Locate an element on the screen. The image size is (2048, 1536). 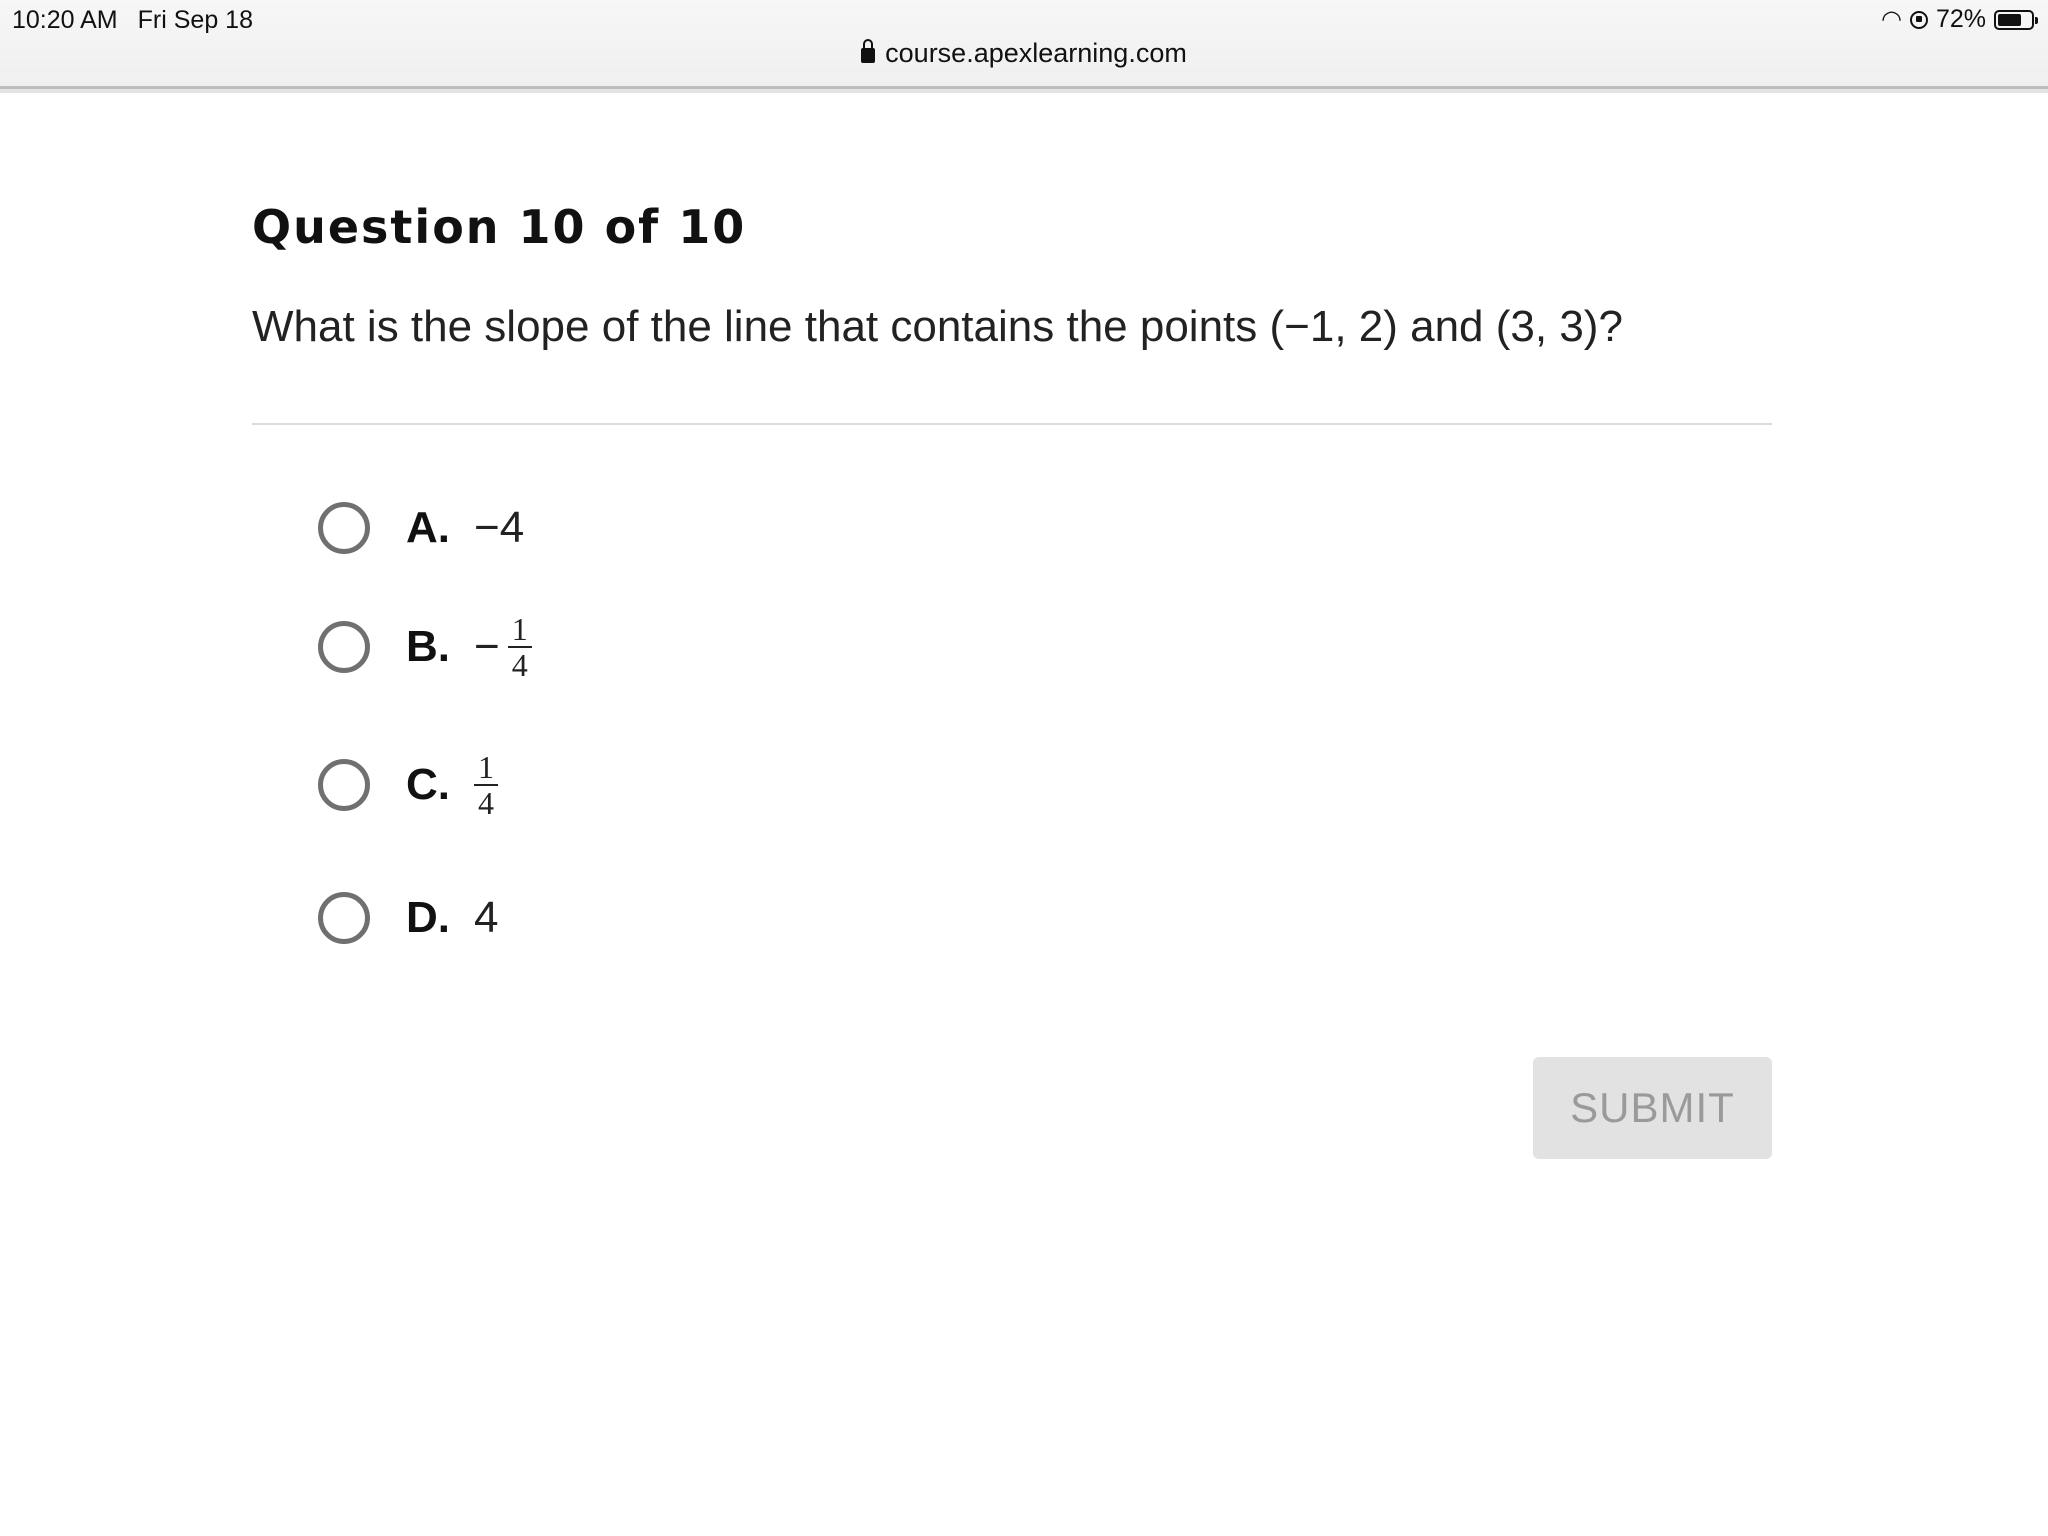
status-time: 10:20 AM Fri Sep 18 is located at coordinates (132, 20).